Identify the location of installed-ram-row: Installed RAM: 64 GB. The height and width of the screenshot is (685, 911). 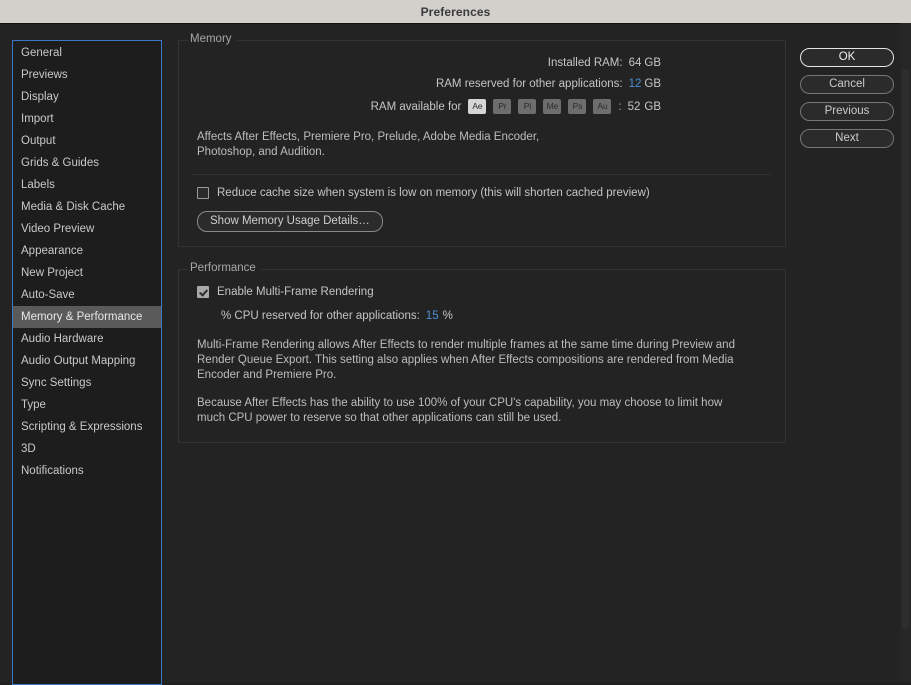
(482, 63).